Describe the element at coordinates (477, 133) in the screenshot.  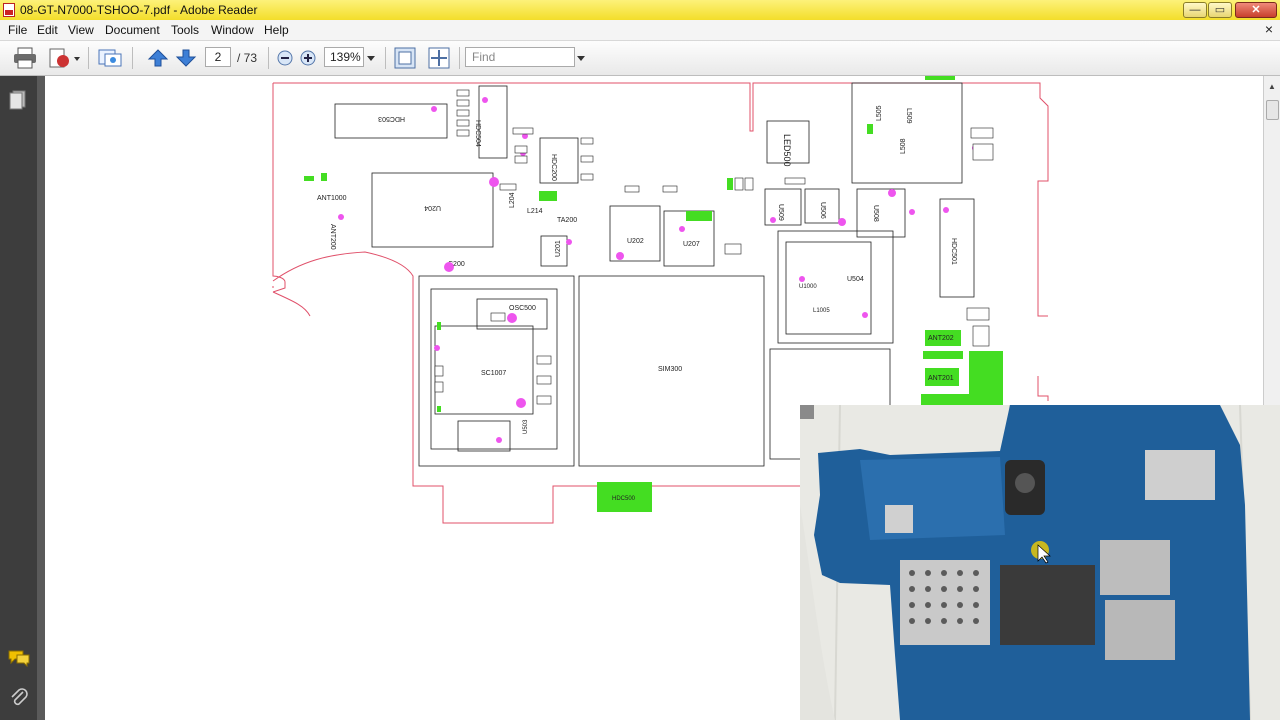
I see `label-hdc504: HDC504` at that location.